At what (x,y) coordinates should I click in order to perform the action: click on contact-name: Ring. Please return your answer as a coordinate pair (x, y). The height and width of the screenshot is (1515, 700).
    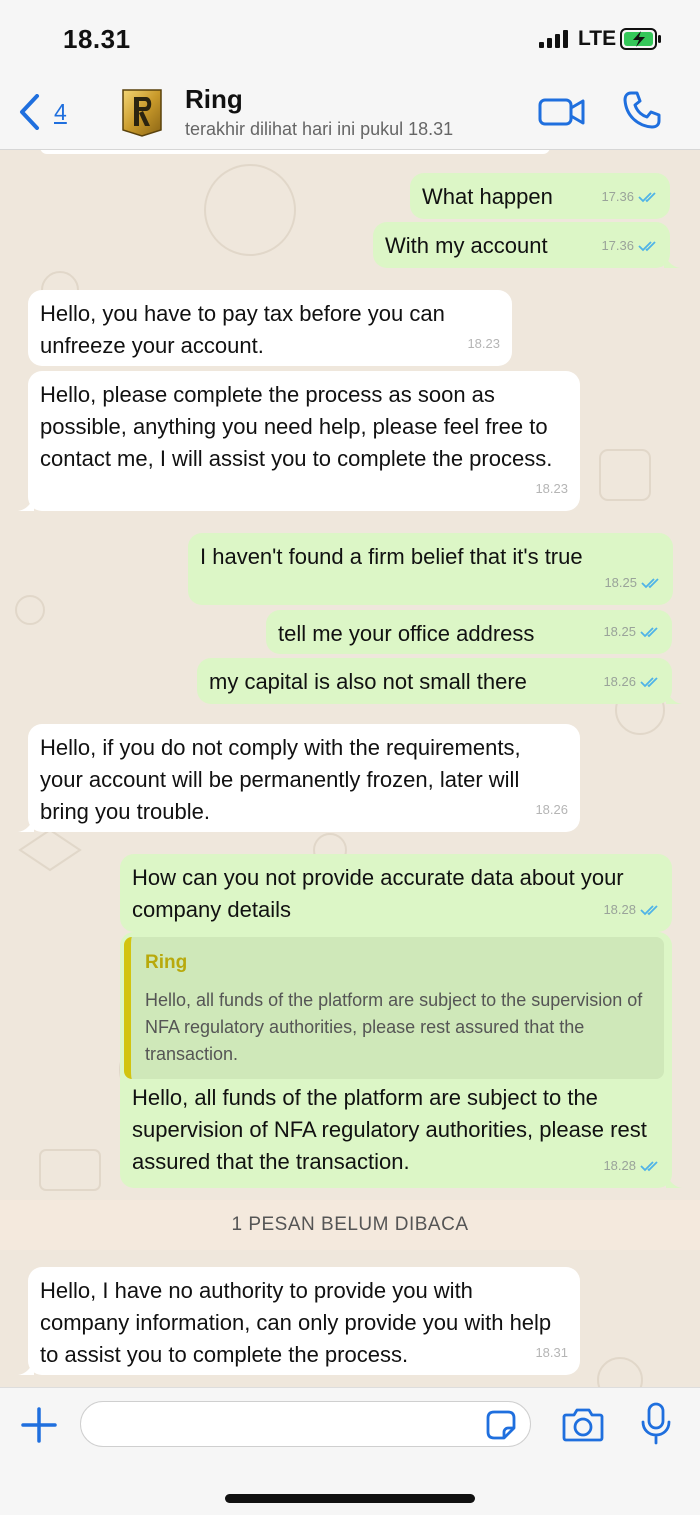
    Looking at the image, I should click on (214, 99).